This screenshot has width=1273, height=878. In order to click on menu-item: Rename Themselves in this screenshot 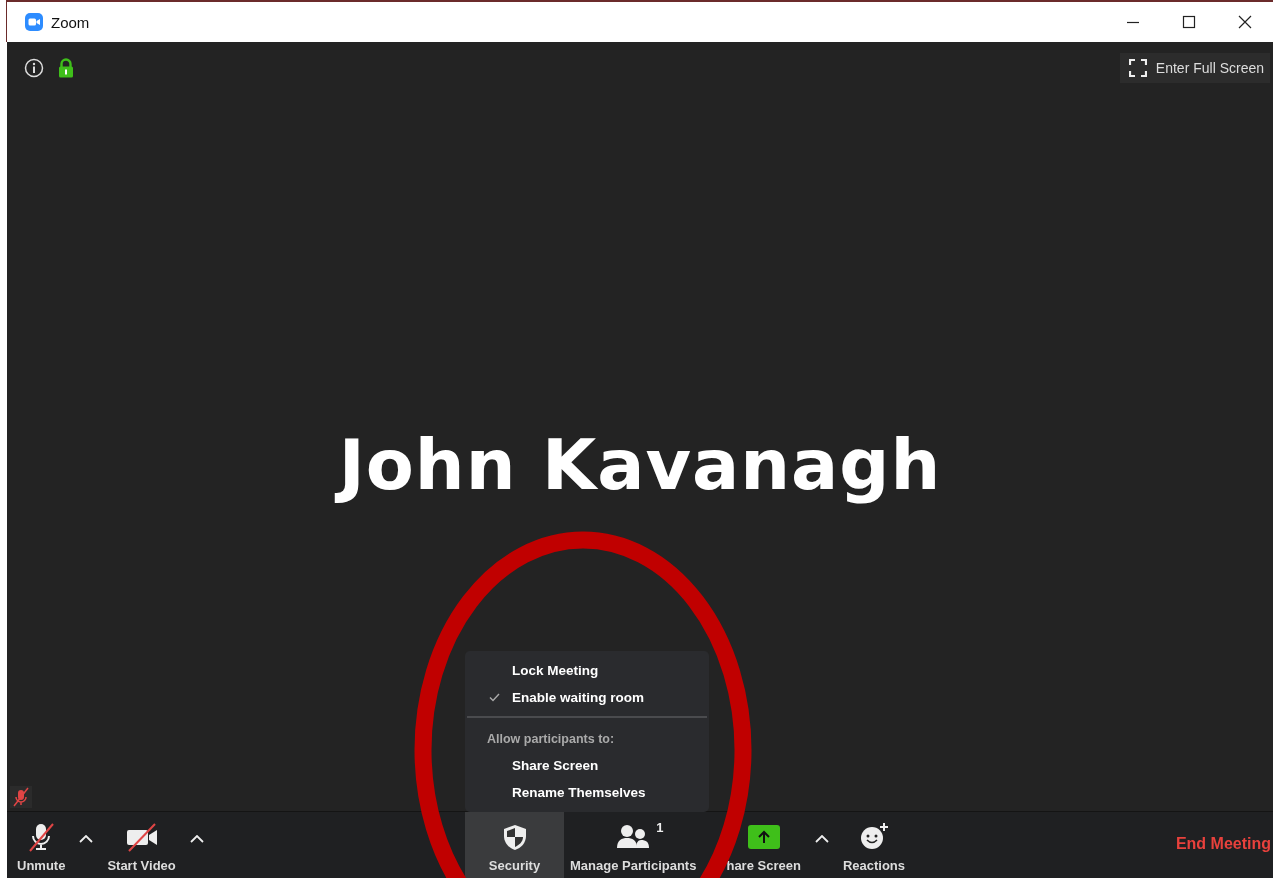, I will do `click(587, 792)`.